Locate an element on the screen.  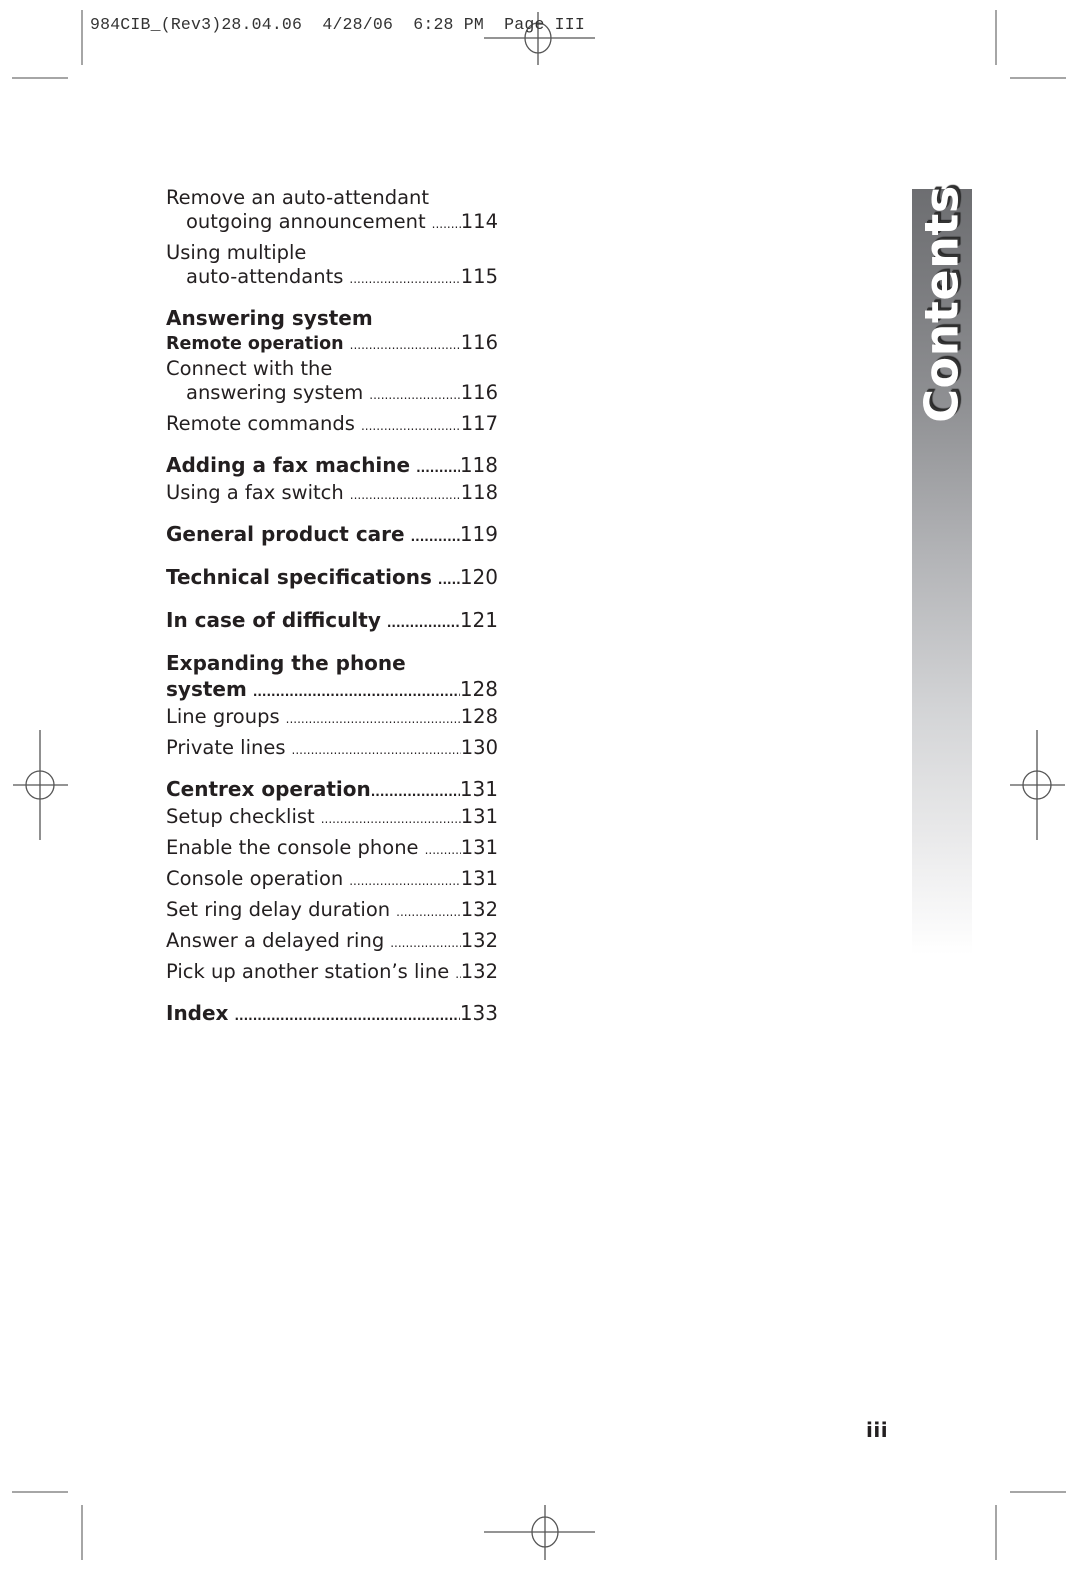
toc-entry-label: outgoing announcement is located at coordinates (306, 221).